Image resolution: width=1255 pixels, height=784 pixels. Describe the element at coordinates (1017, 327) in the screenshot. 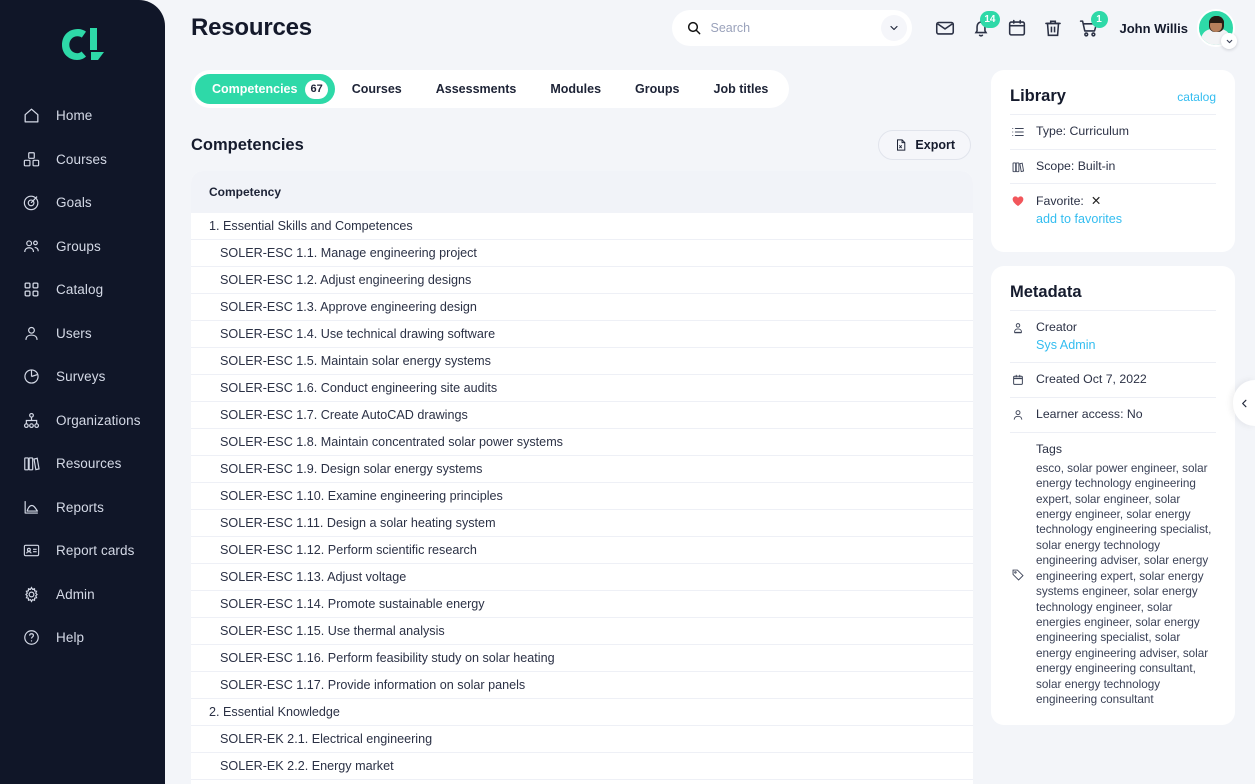

I see `creator-icon` at that location.